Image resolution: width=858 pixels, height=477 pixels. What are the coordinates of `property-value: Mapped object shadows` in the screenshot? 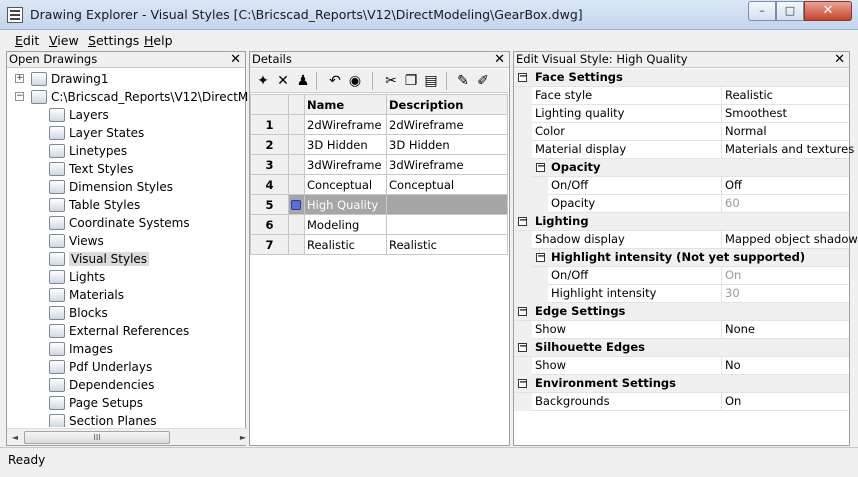 It's located at (789, 240).